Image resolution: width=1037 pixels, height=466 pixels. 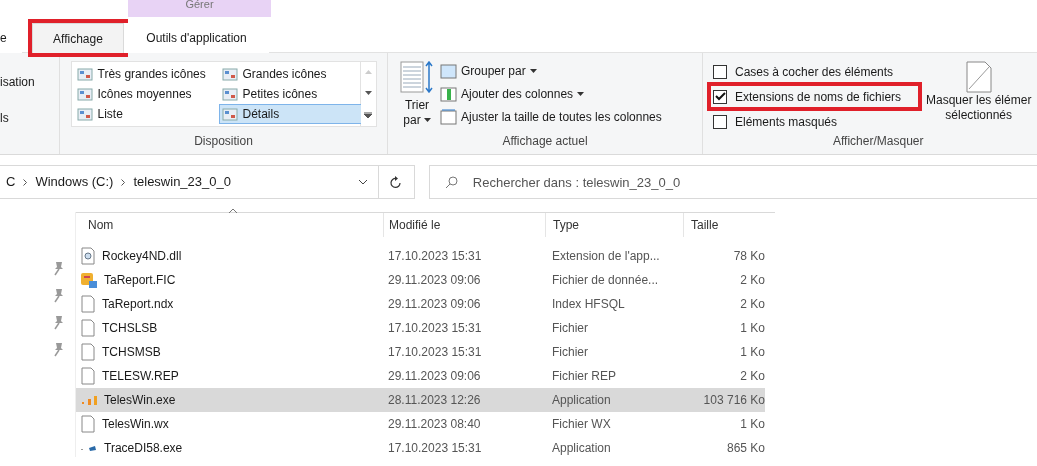 What do you see at coordinates (720, 96) in the screenshot?
I see `checkmark-icon` at bounding box center [720, 96].